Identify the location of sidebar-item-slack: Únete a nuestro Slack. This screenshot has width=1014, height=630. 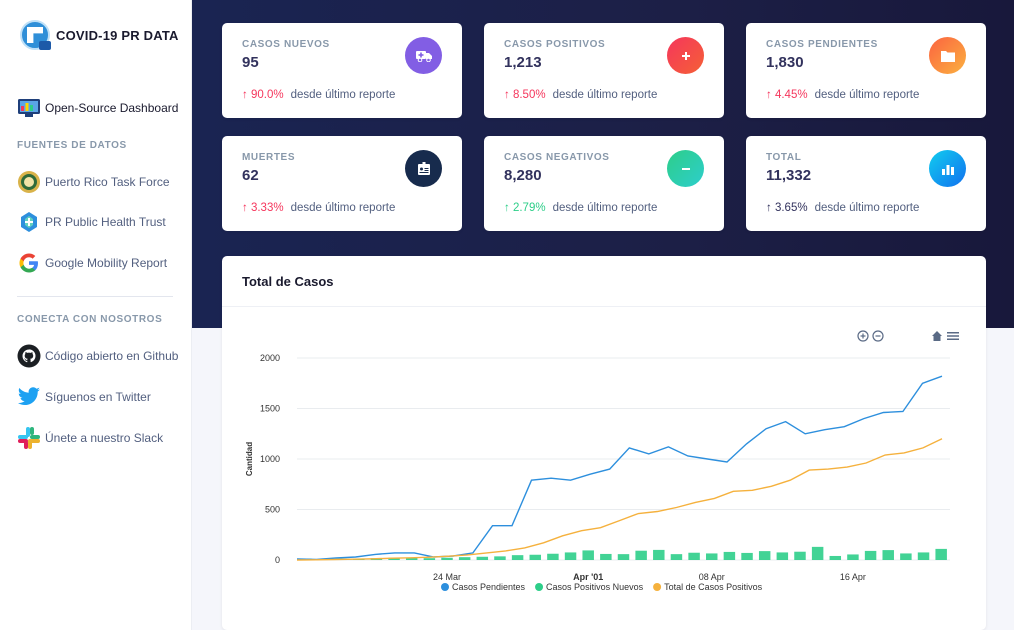
(90, 438).